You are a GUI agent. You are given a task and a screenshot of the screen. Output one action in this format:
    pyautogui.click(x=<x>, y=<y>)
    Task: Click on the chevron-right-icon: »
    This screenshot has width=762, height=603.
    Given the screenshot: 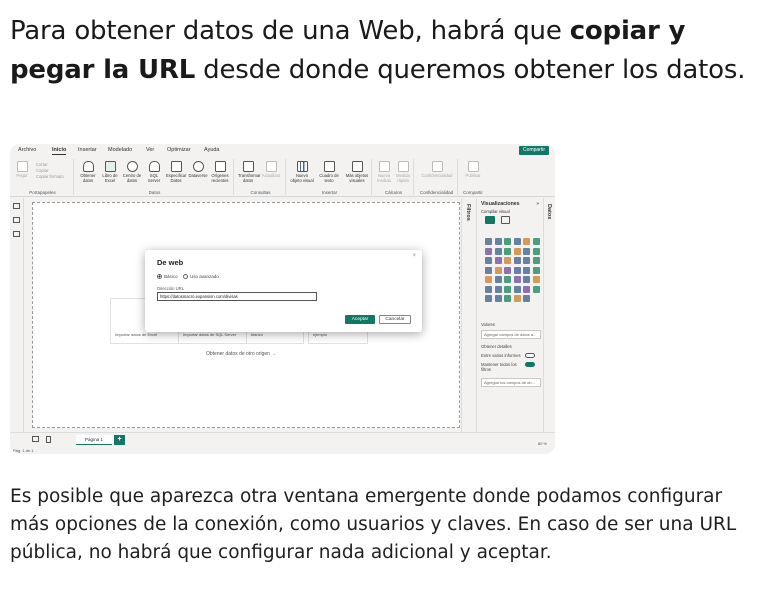 What is the action you would take?
    pyautogui.click(x=537, y=204)
    